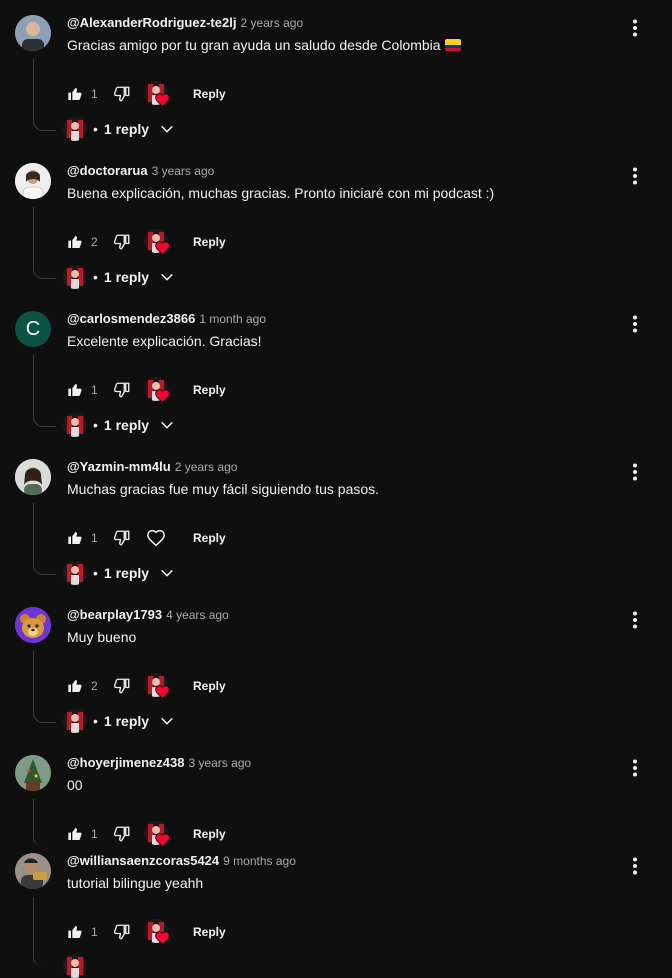 The height and width of the screenshot is (978, 672). What do you see at coordinates (156, 538) in the screenshot?
I see `heart-button` at bounding box center [156, 538].